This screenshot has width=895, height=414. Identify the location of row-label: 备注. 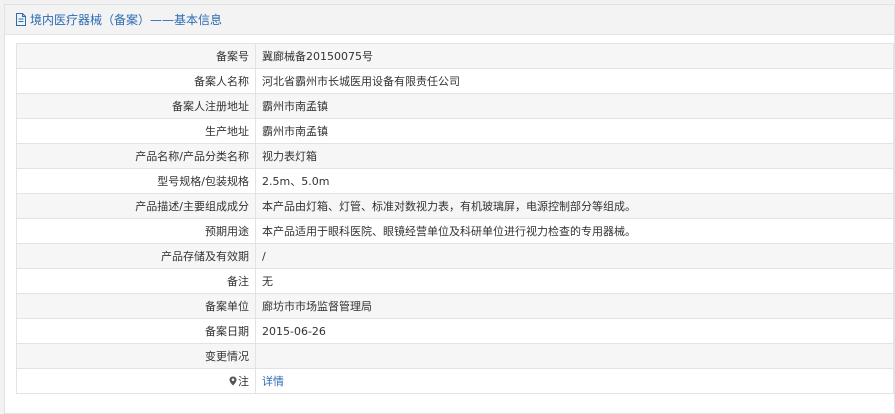
(136, 281).